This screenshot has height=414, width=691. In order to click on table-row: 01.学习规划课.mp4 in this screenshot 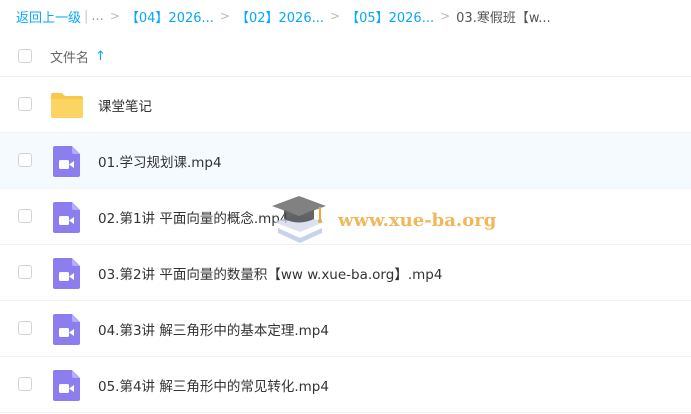, I will do `click(345, 161)`.